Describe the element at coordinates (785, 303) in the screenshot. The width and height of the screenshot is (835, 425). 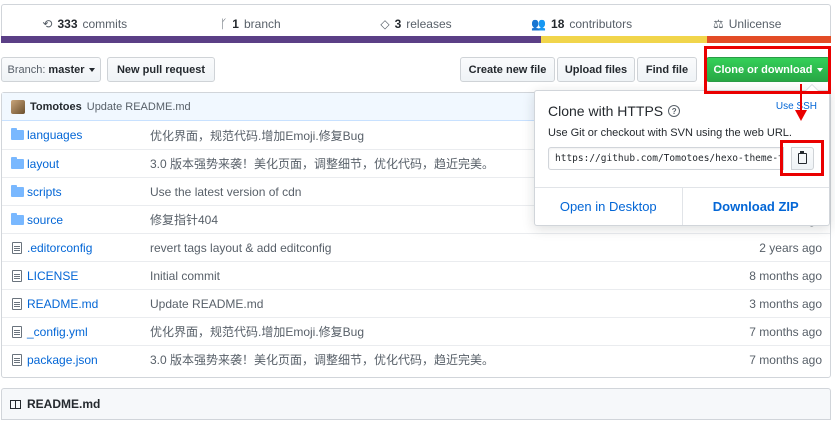
I see `file-age: 3 months ago` at that location.